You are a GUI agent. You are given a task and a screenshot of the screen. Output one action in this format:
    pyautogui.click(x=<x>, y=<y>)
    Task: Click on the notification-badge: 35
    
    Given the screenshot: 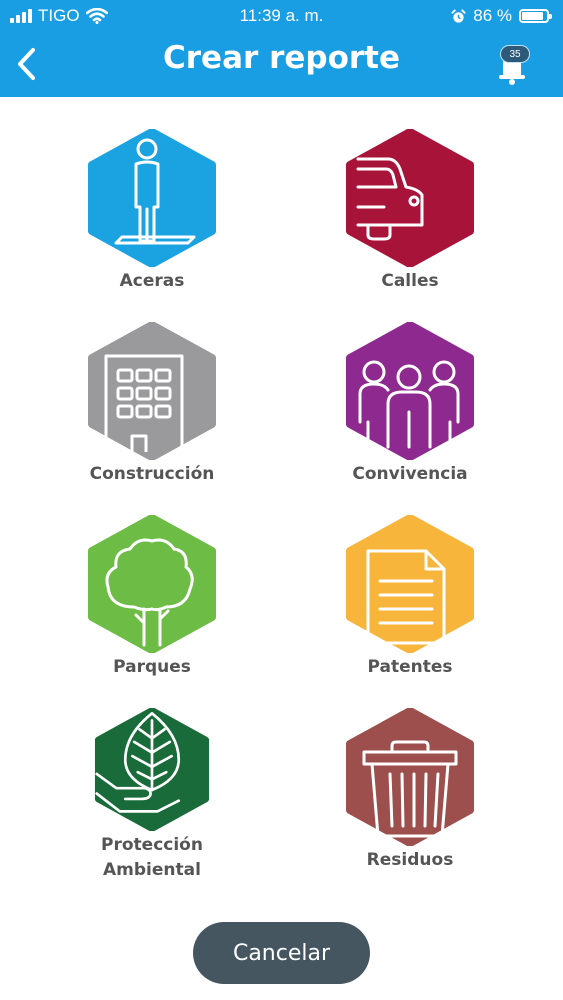 What is the action you would take?
    pyautogui.click(x=515, y=54)
    